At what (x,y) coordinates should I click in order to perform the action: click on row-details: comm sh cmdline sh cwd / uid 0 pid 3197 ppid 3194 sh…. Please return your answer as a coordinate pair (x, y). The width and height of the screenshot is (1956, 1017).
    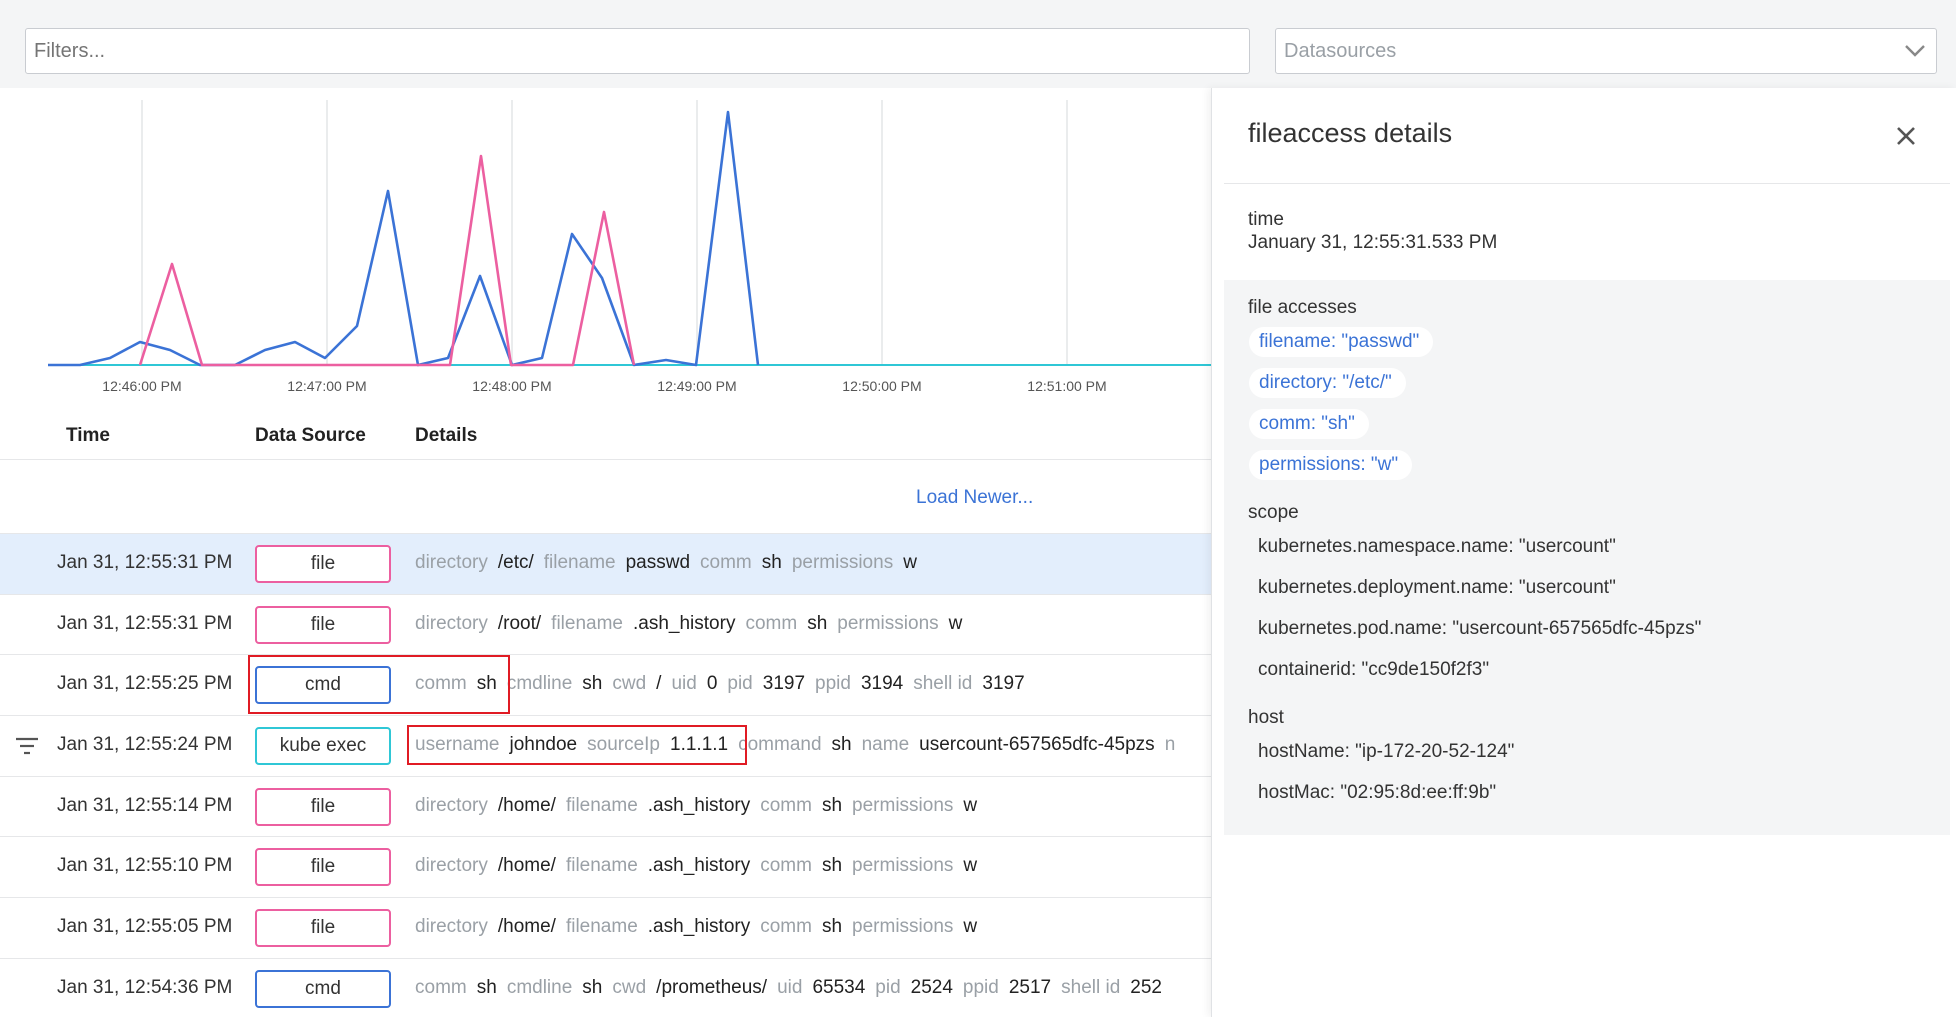
    Looking at the image, I should click on (725, 684).